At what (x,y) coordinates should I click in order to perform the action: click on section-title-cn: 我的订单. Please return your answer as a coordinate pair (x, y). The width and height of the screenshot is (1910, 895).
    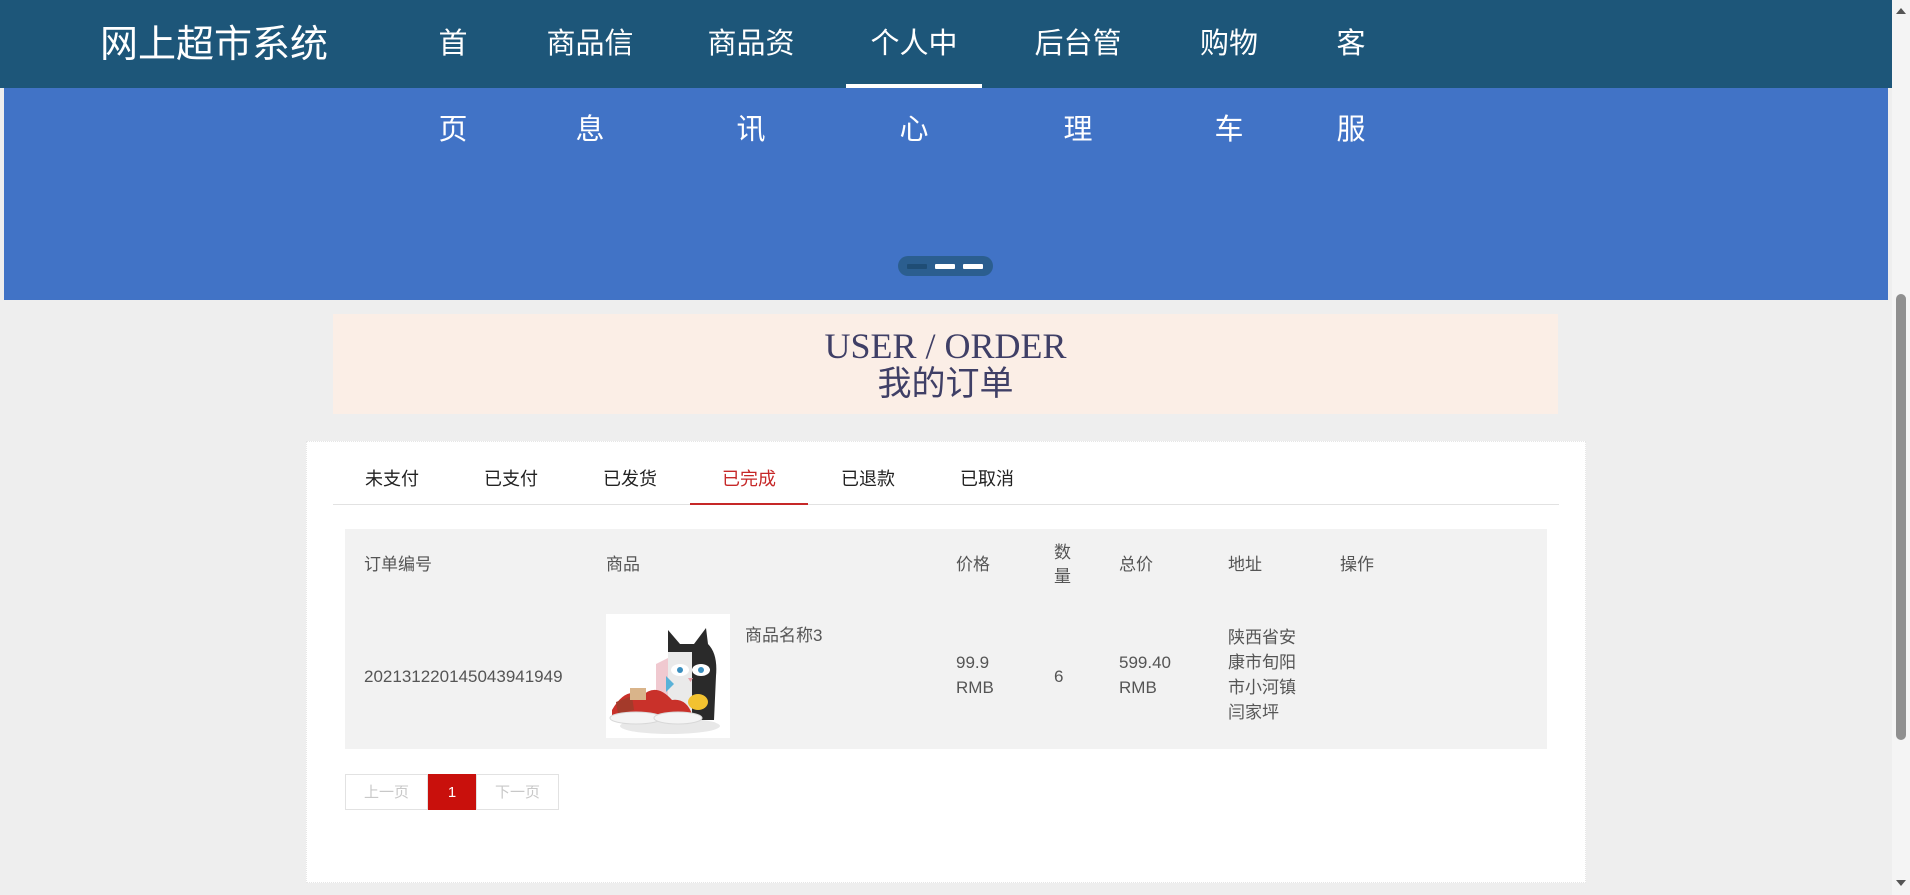
    Looking at the image, I should click on (945, 384).